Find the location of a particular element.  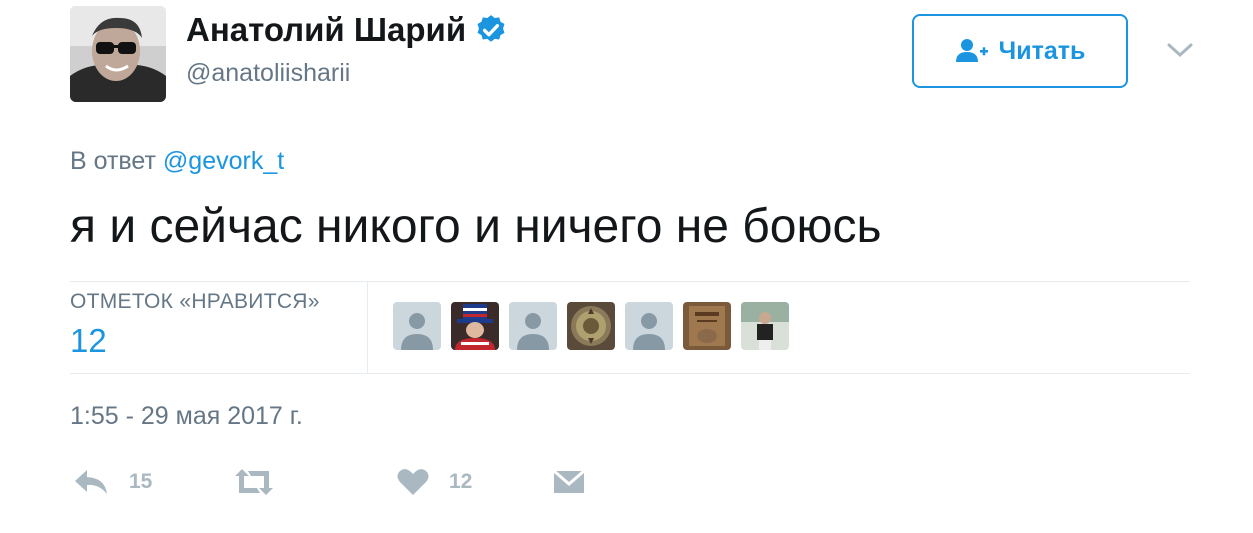

reply-prefix: В ответ is located at coordinates (113, 161).